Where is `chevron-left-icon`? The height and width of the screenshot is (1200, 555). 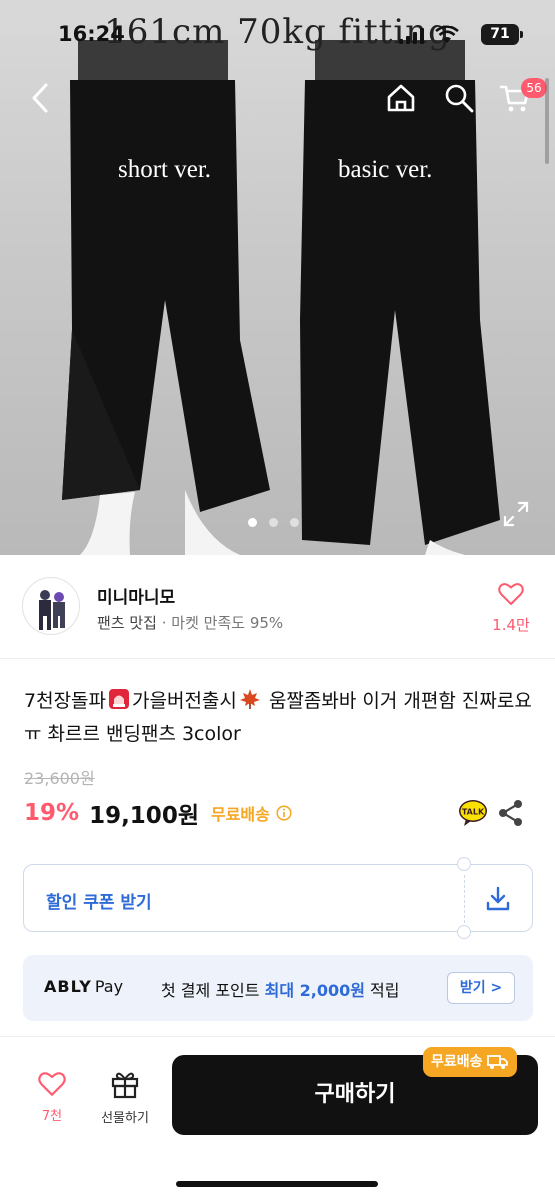 chevron-left-icon is located at coordinates (40, 98).